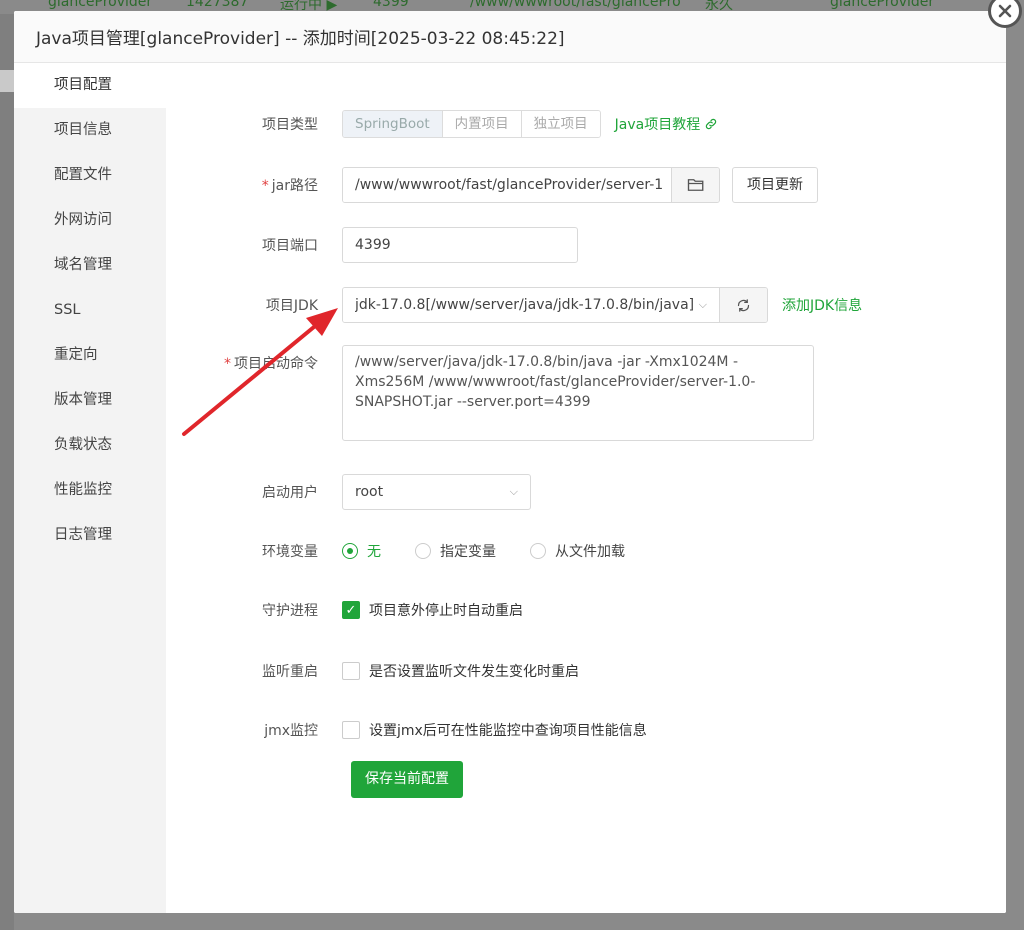 The width and height of the screenshot is (1024, 930). I want to click on start-command-label-text: 项目启动命令, so click(276, 364).